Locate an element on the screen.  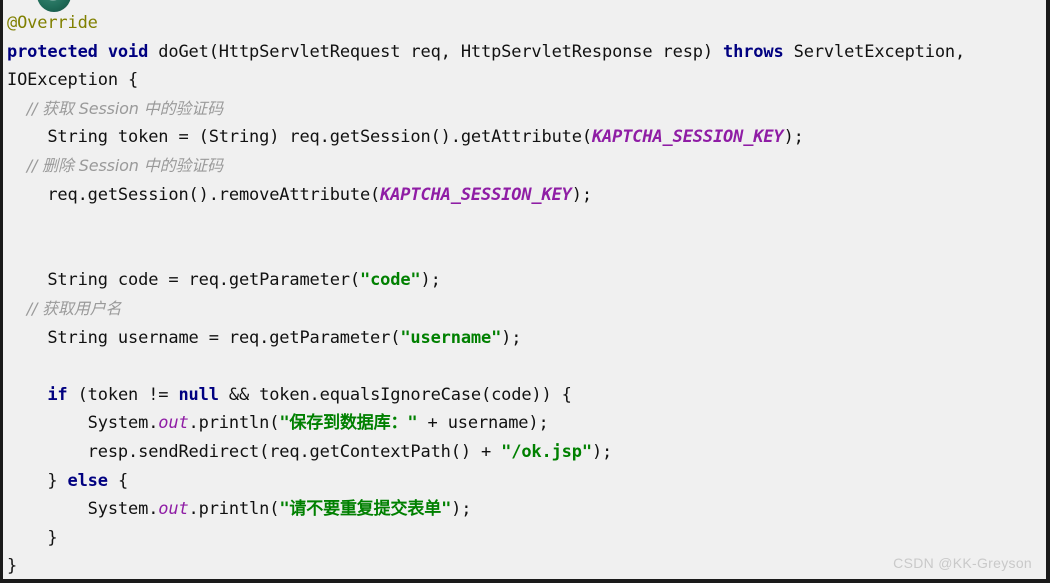
code-line: String code = req.getParameter("code"); is located at coordinates (526, 280).